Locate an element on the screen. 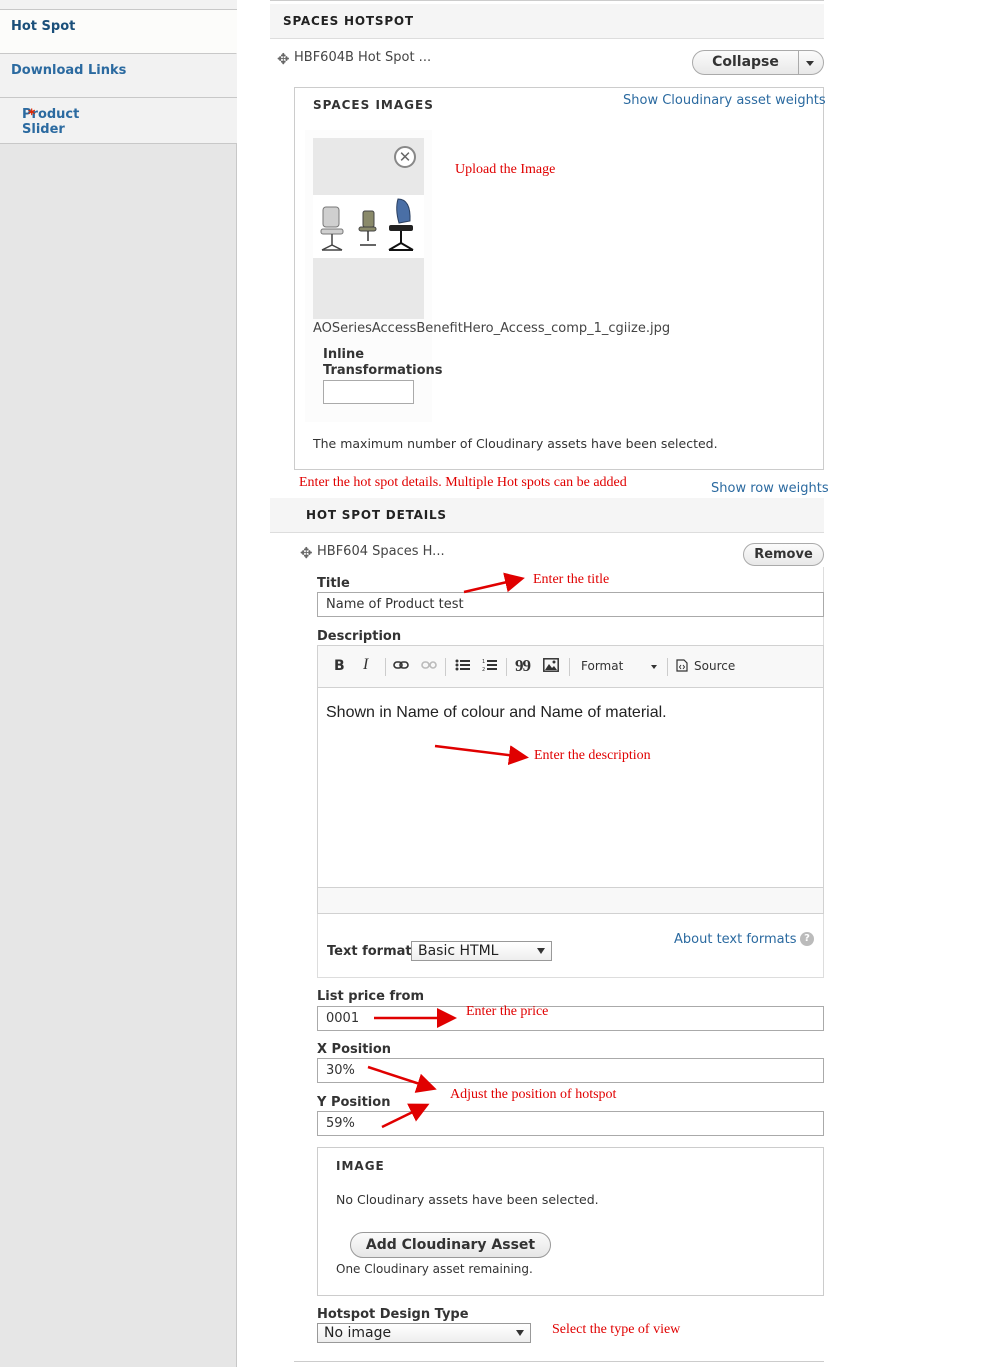 This screenshot has height=1367, width=985. annotation-arrows is located at coordinates (448, 850).